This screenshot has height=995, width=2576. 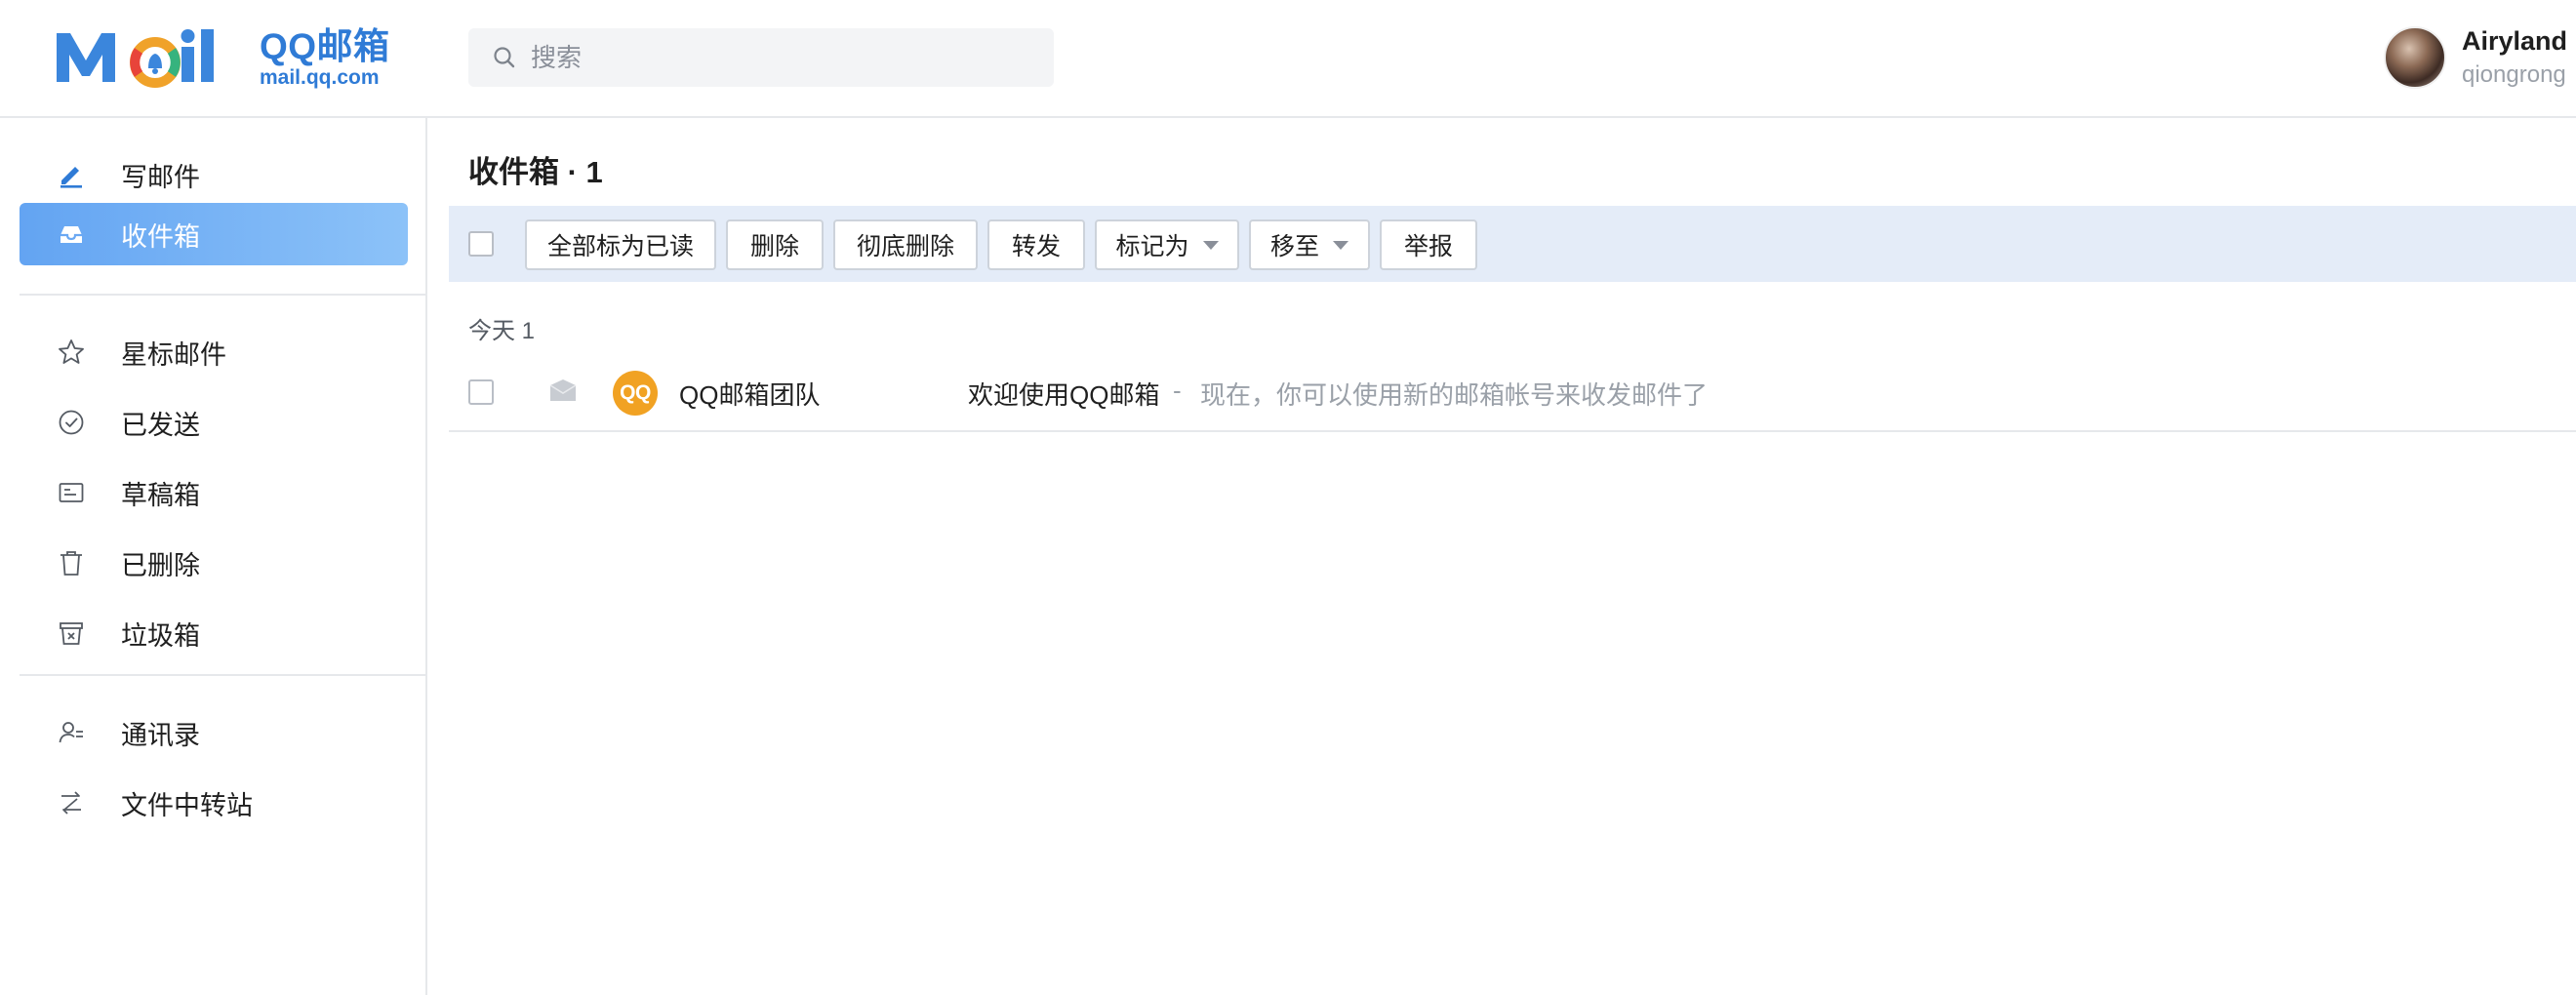 I want to click on mail-checkbox, so click(x=481, y=392).